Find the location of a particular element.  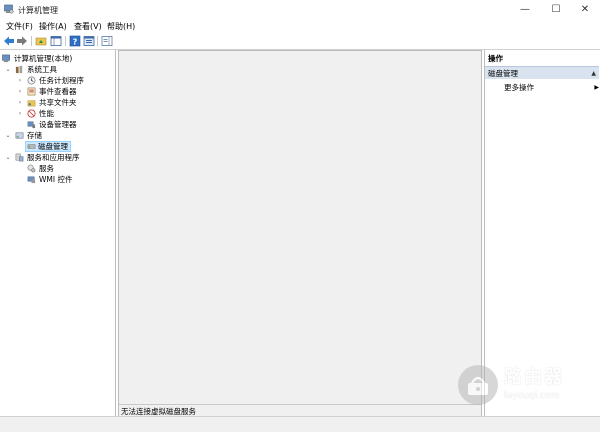

clock-icon is located at coordinates (31, 80).